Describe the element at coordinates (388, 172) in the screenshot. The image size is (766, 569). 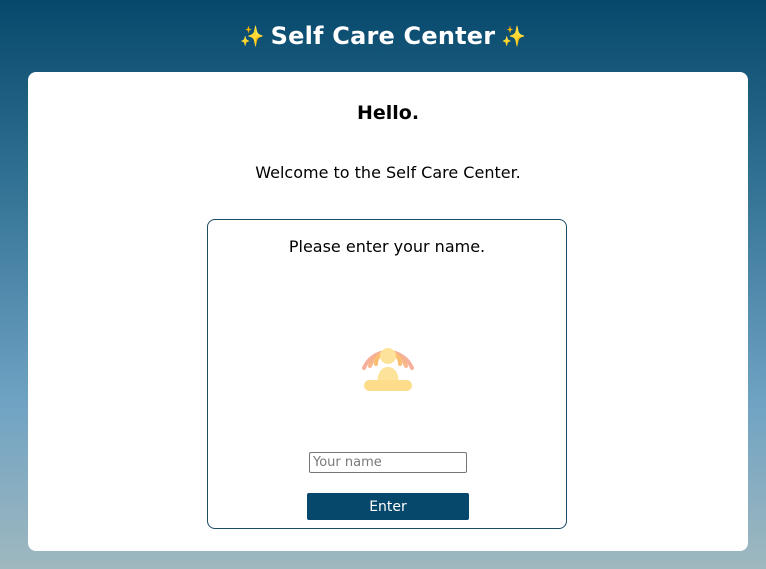
I see `welcome-text: Welcome to the Self Care Center.` at that location.